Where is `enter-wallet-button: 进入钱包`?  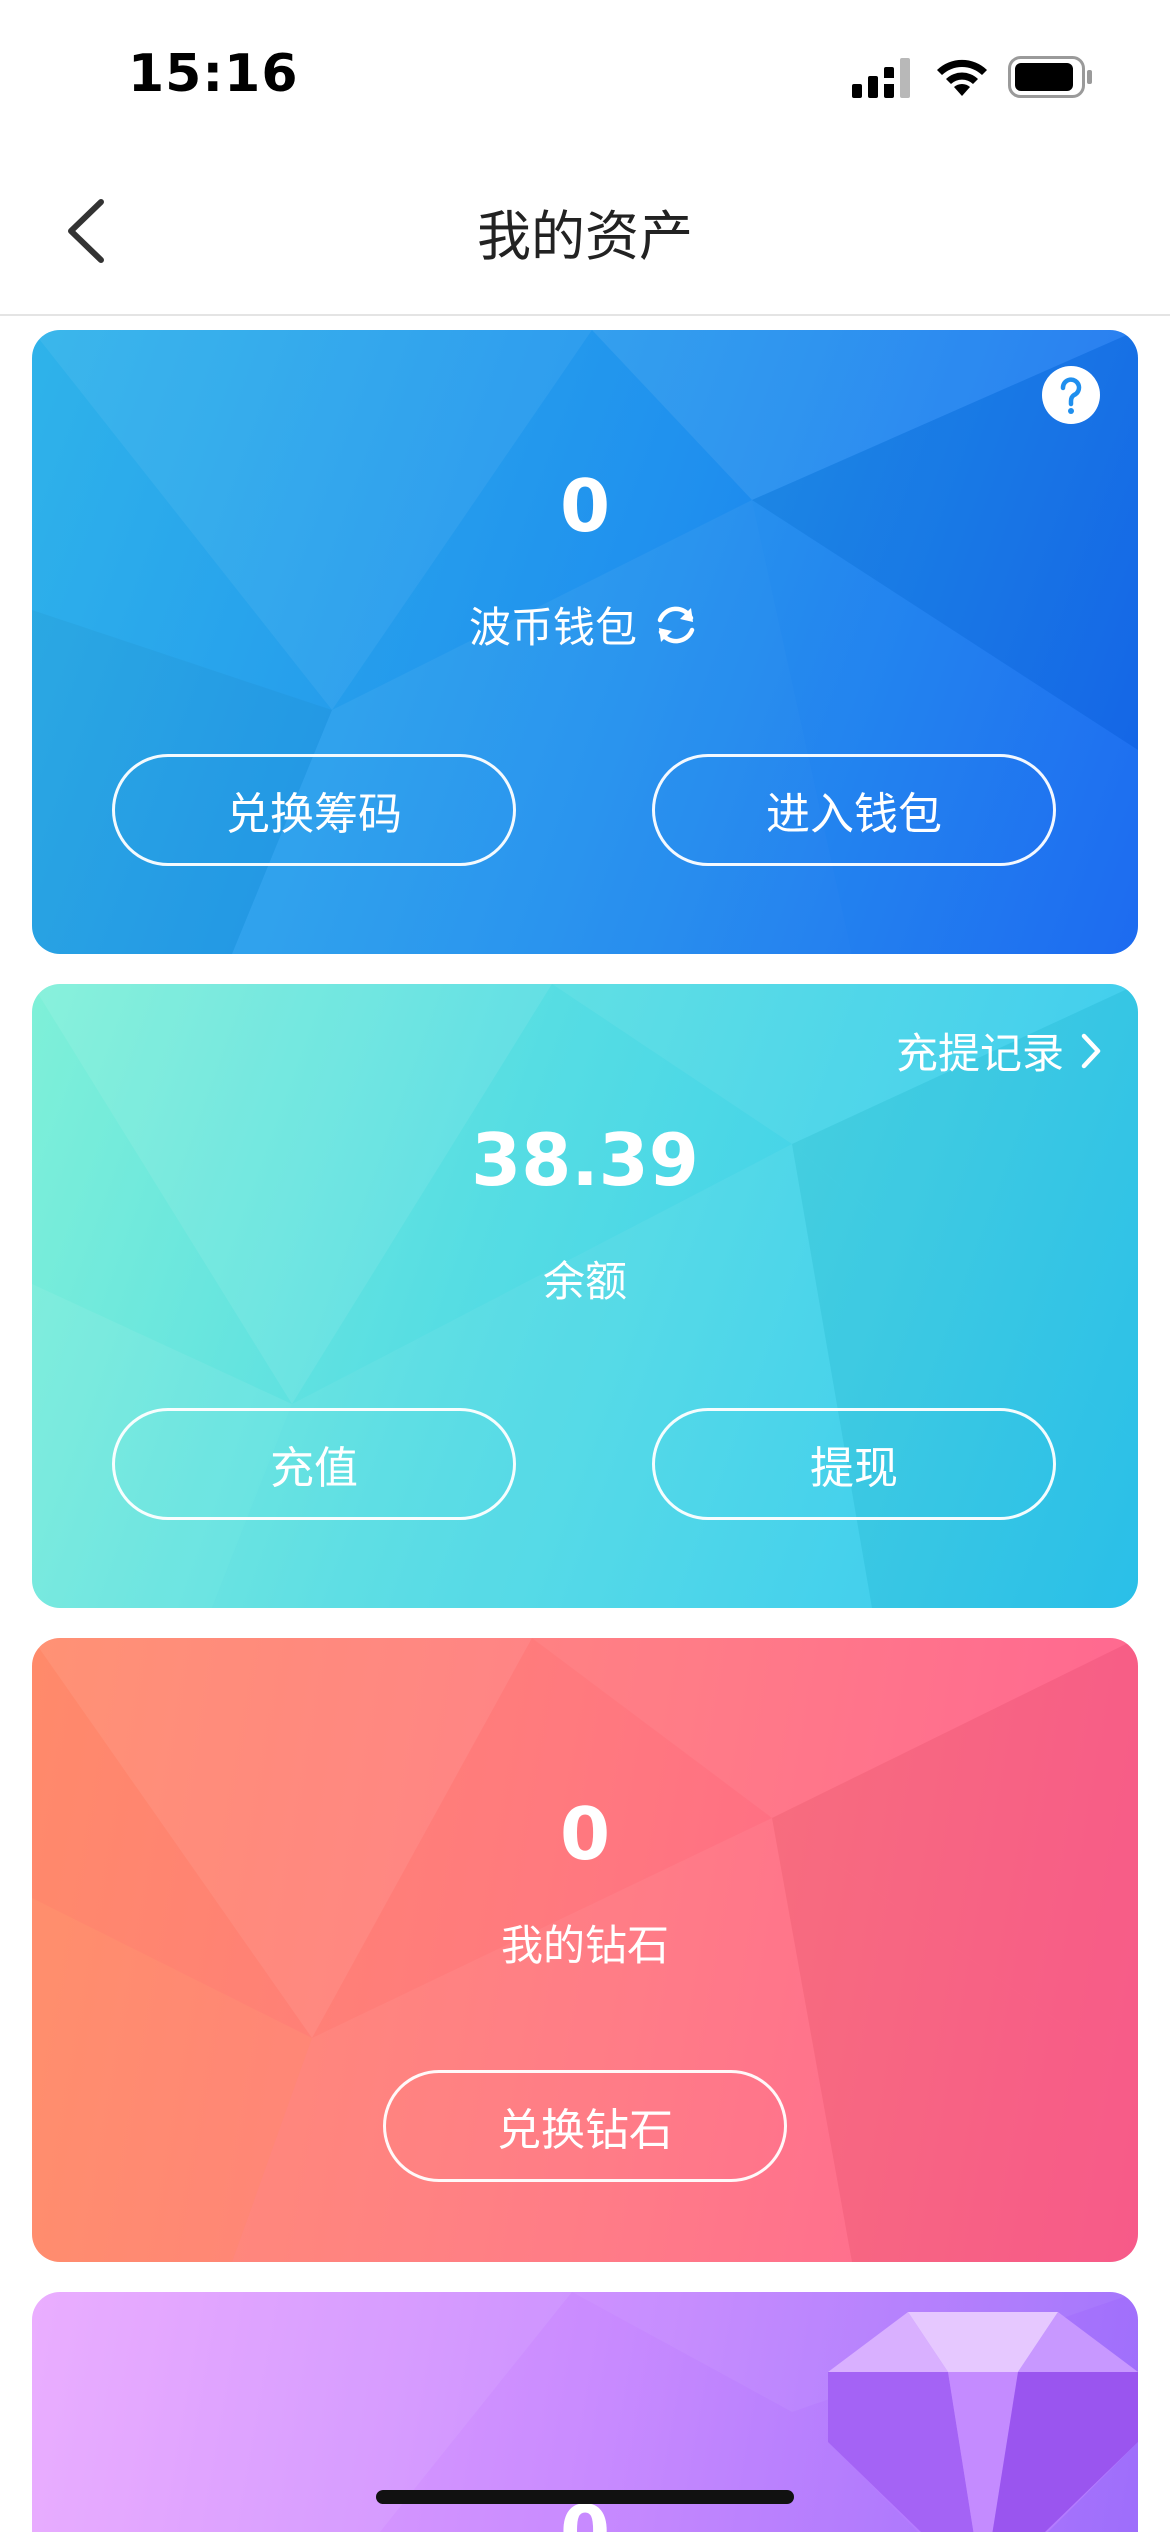 enter-wallet-button: 进入钱包 is located at coordinates (854, 810).